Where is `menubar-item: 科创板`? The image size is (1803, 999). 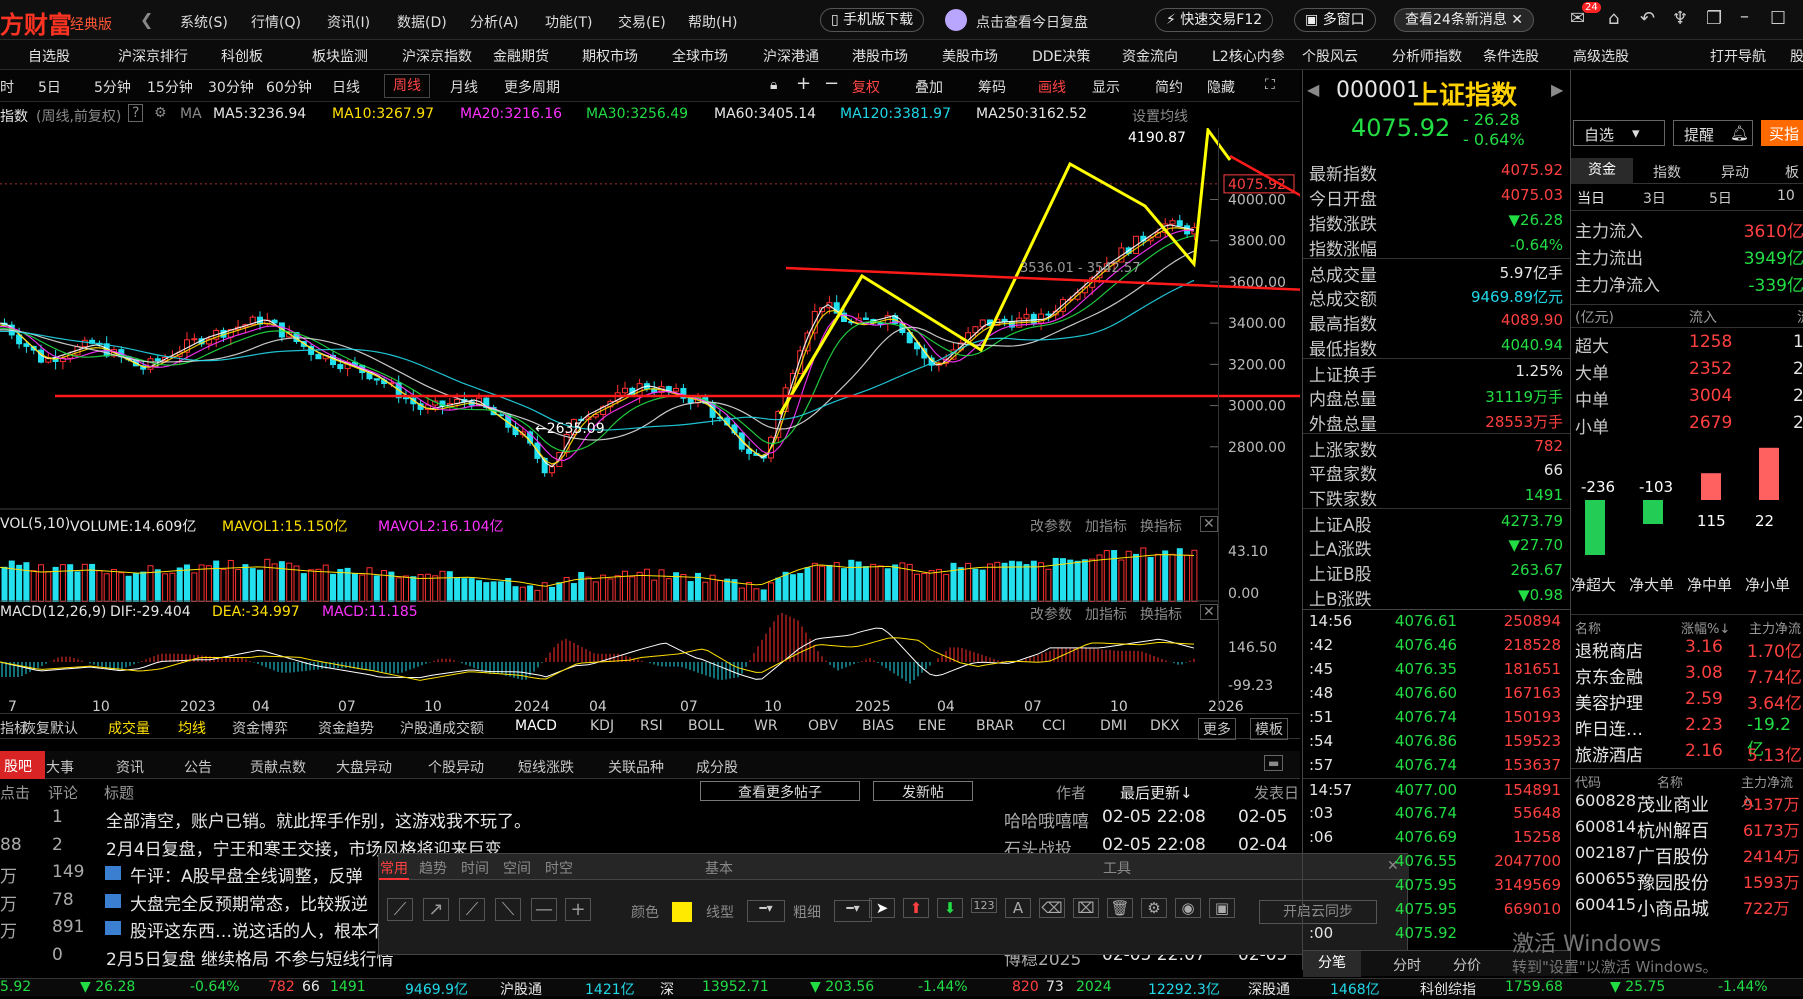 menubar-item: 科创板 is located at coordinates (242, 56).